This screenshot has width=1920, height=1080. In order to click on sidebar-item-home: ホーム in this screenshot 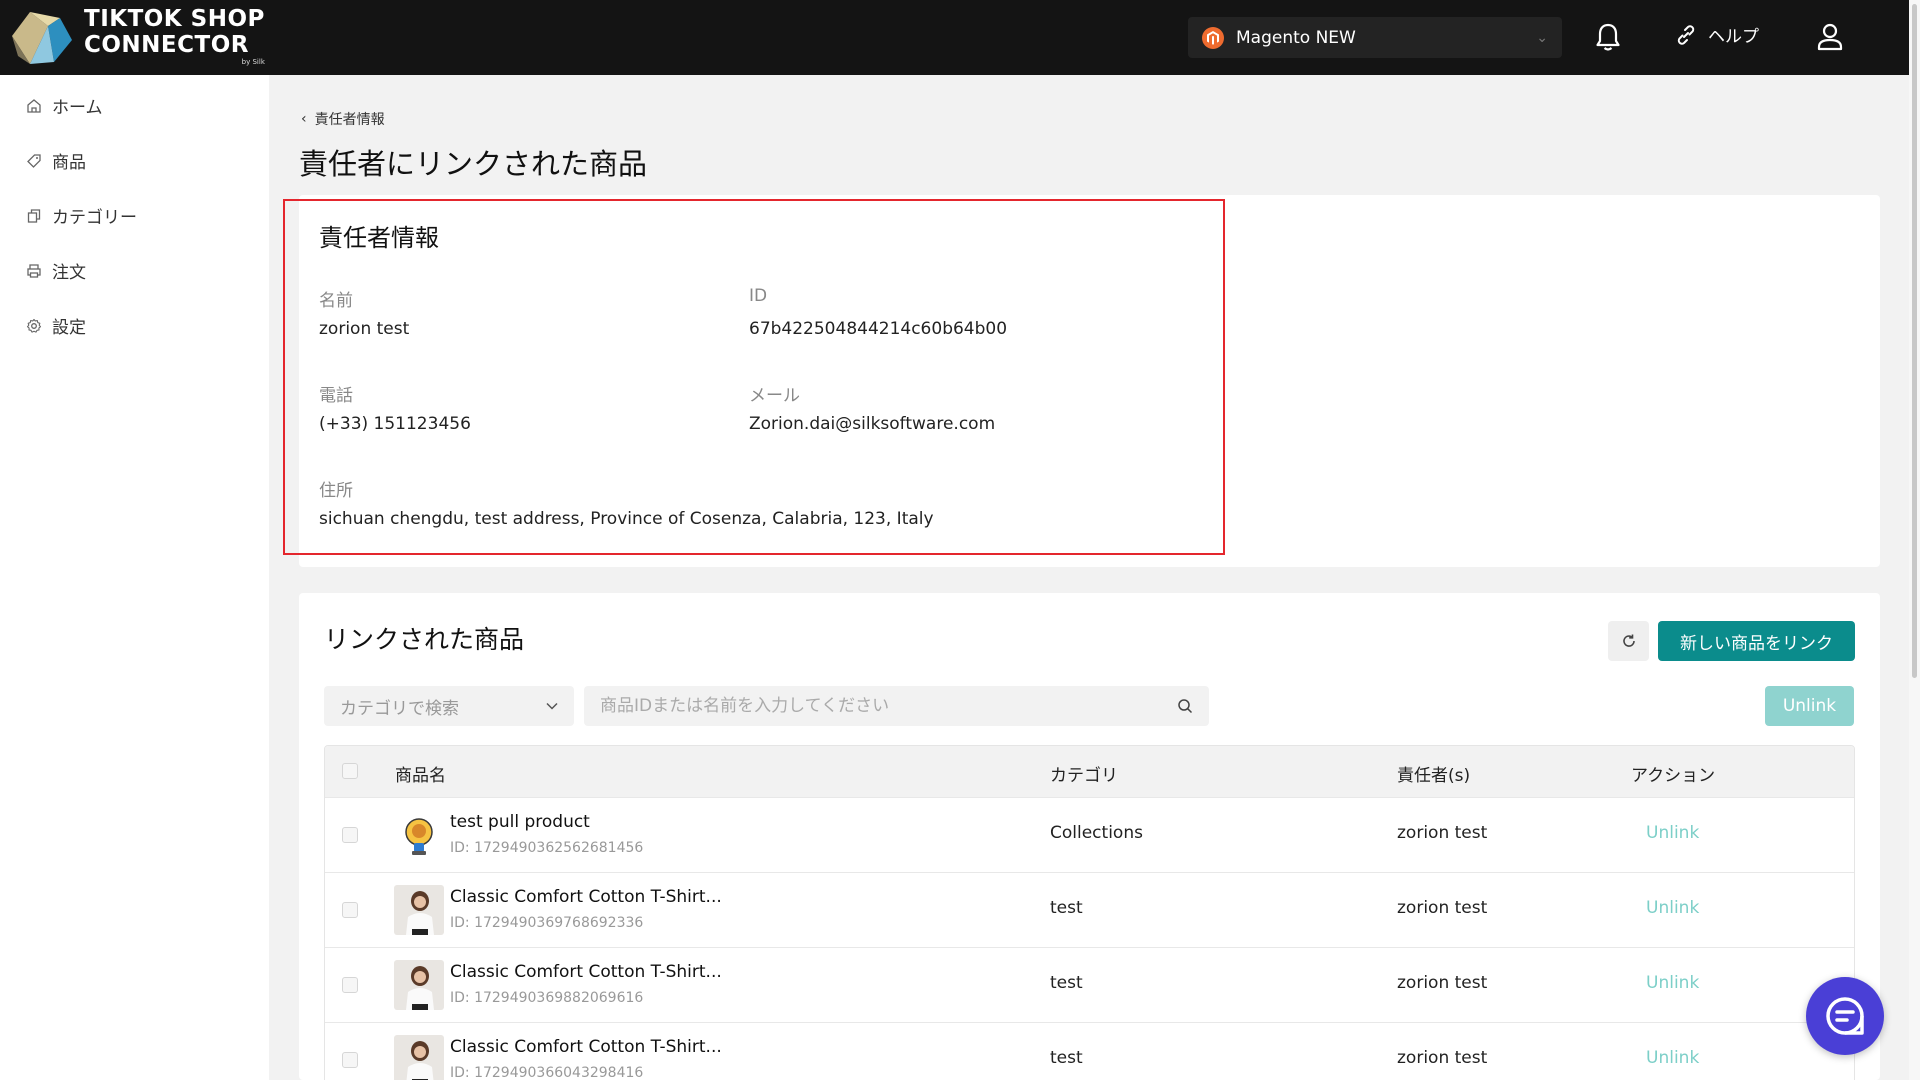, I will do `click(134, 105)`.